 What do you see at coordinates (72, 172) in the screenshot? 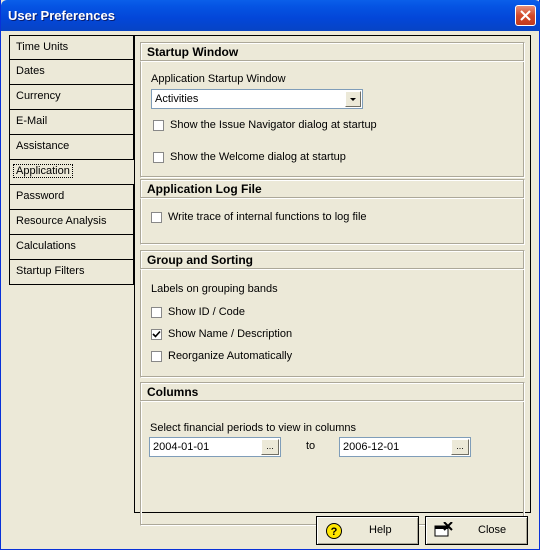
I see `sidebar-item-application: Application` at bounding box center [72, 172].